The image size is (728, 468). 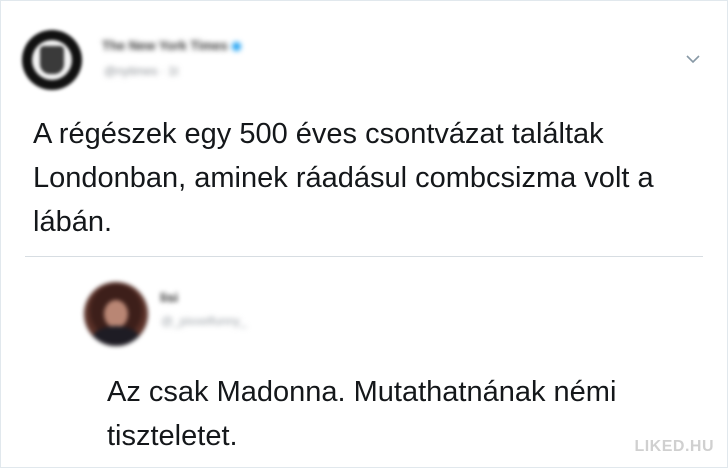 I want to click on chevron-down-icon, so click(x=693, y=59).